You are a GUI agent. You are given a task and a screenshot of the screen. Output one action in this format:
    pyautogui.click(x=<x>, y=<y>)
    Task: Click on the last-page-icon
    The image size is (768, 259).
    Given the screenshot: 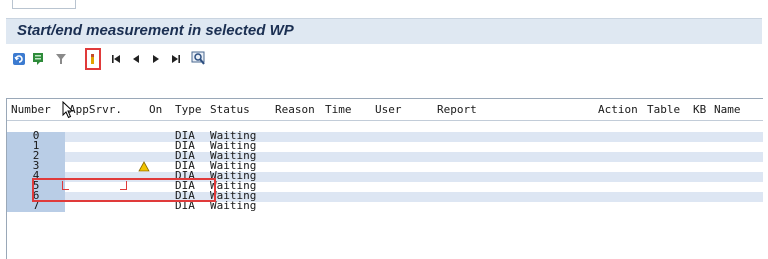 What is the action you would take?
    pyautogui.click(x=176, y=59)
    